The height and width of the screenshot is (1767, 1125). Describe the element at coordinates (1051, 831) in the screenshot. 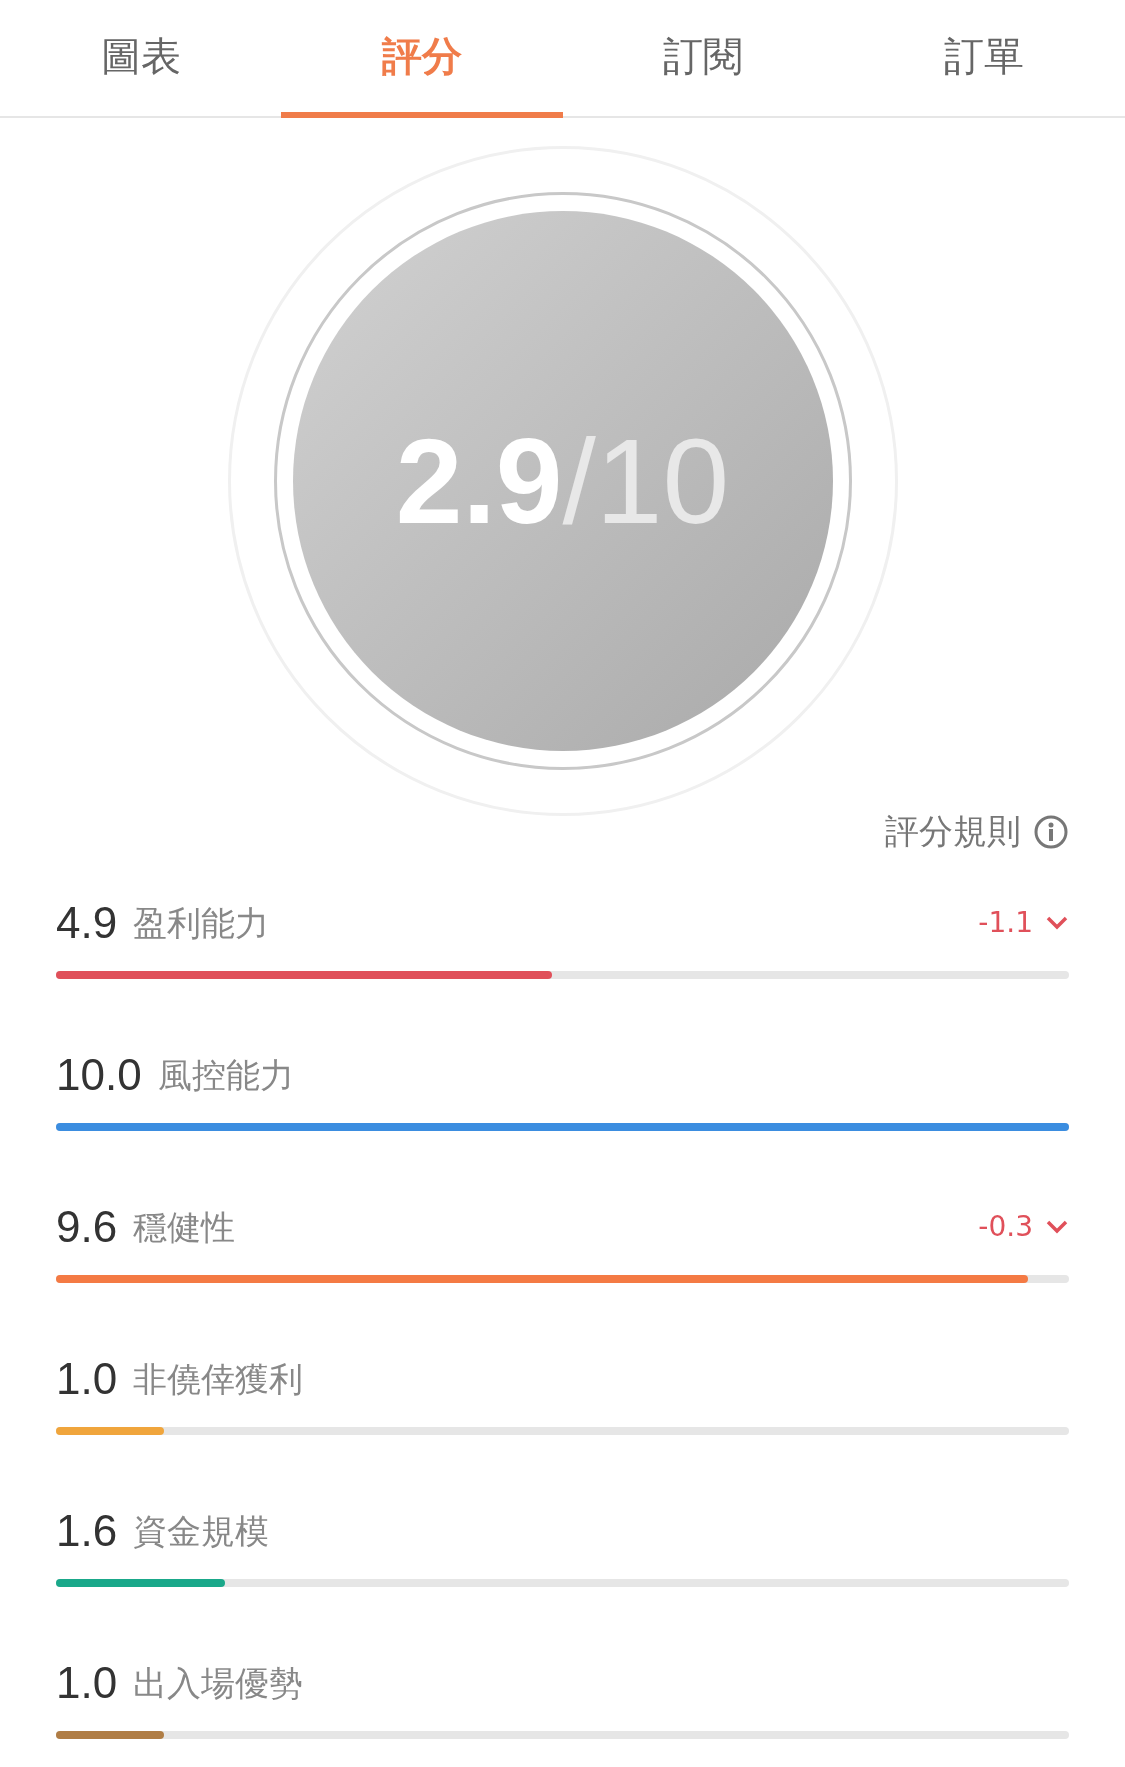

I see `info-icon` at that location.